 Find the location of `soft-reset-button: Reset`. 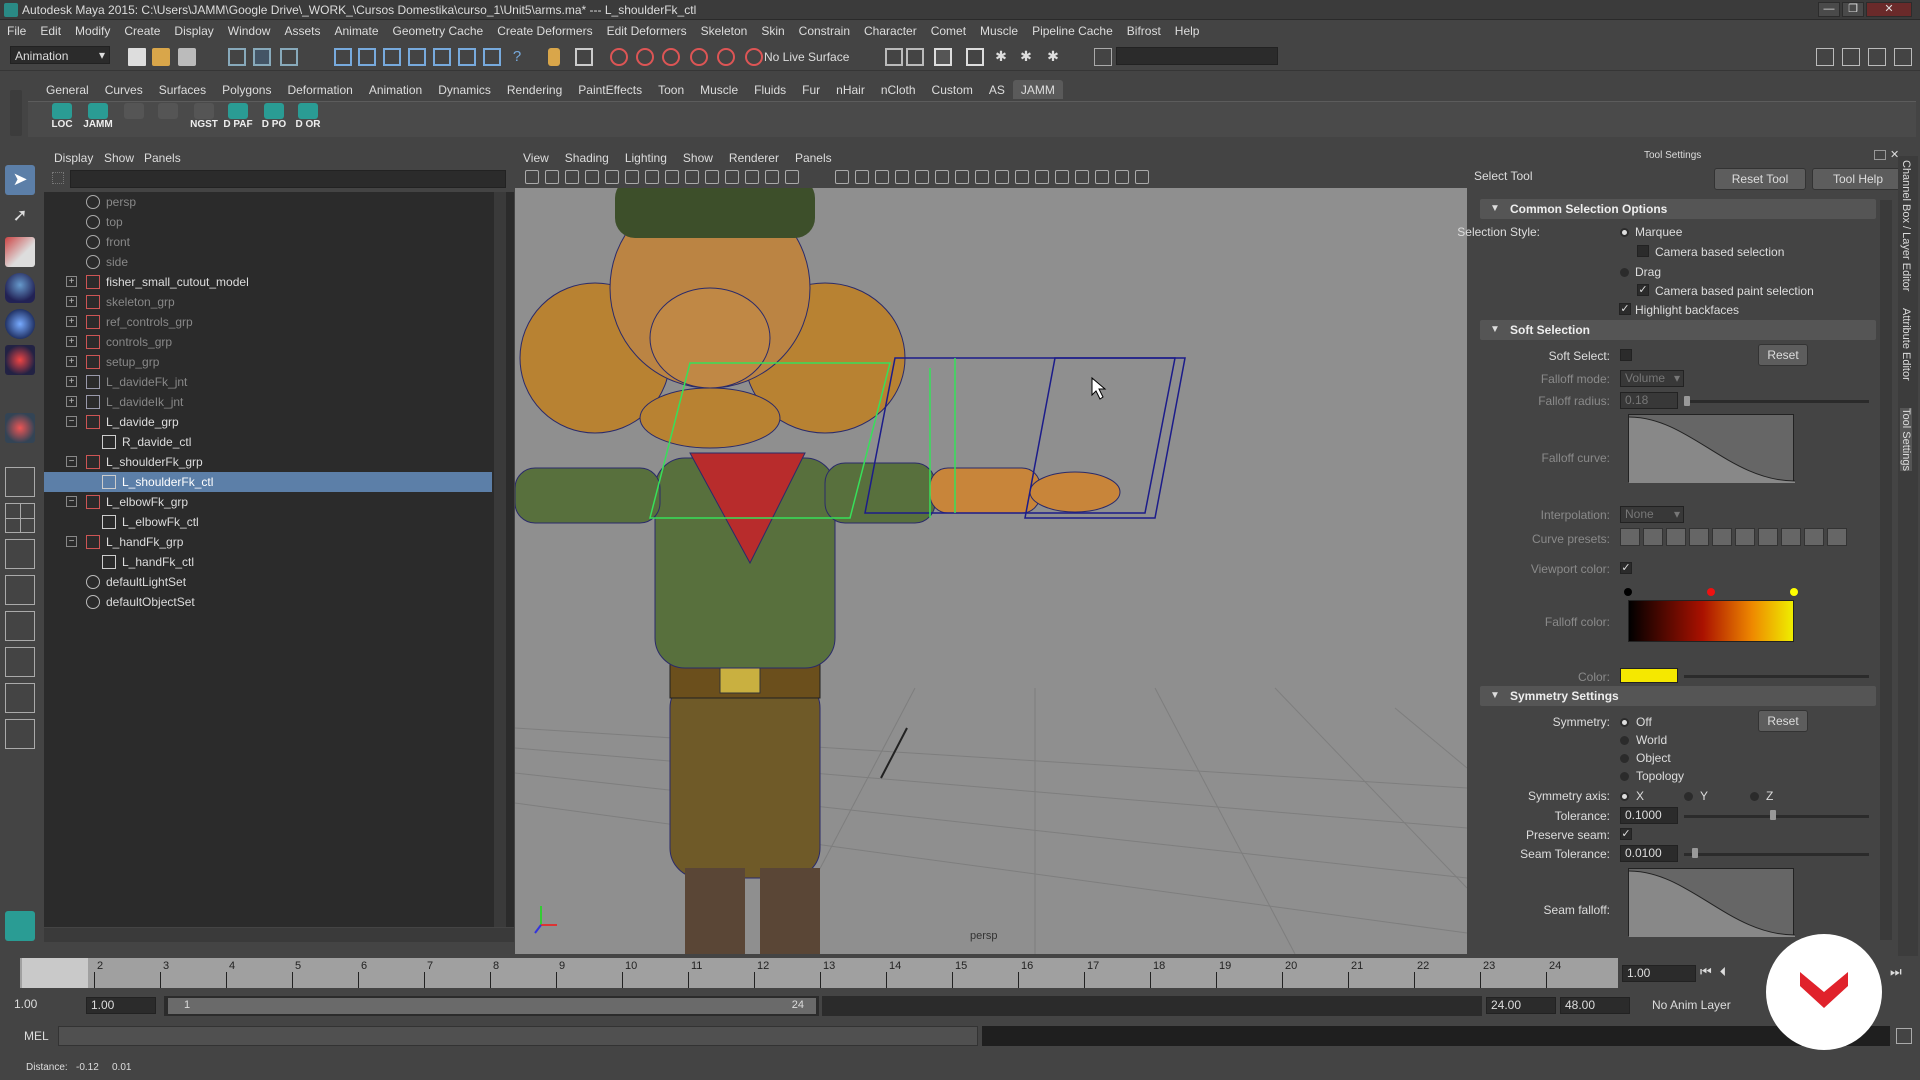

soft-reset-button: Reset is located at coordinates (1783, 355).